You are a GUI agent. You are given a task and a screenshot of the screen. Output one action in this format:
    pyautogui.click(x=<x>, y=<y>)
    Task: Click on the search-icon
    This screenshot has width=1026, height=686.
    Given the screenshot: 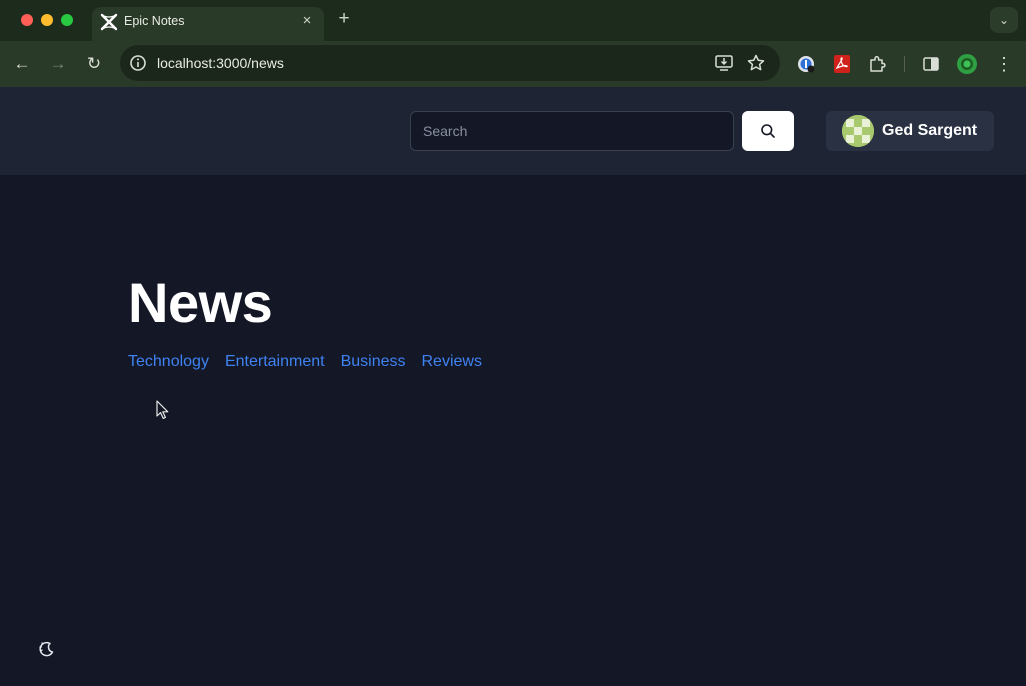 What is the action you would take?
    pyautogui.click(x=768, y=131)
    